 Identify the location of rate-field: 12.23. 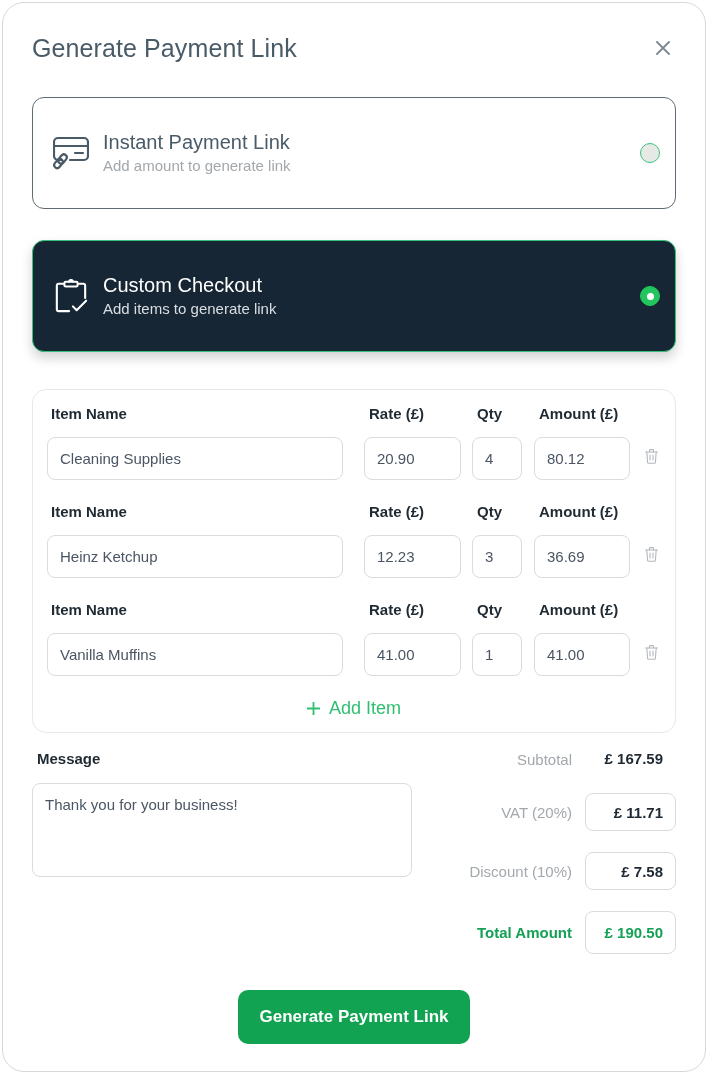
(412, 556).